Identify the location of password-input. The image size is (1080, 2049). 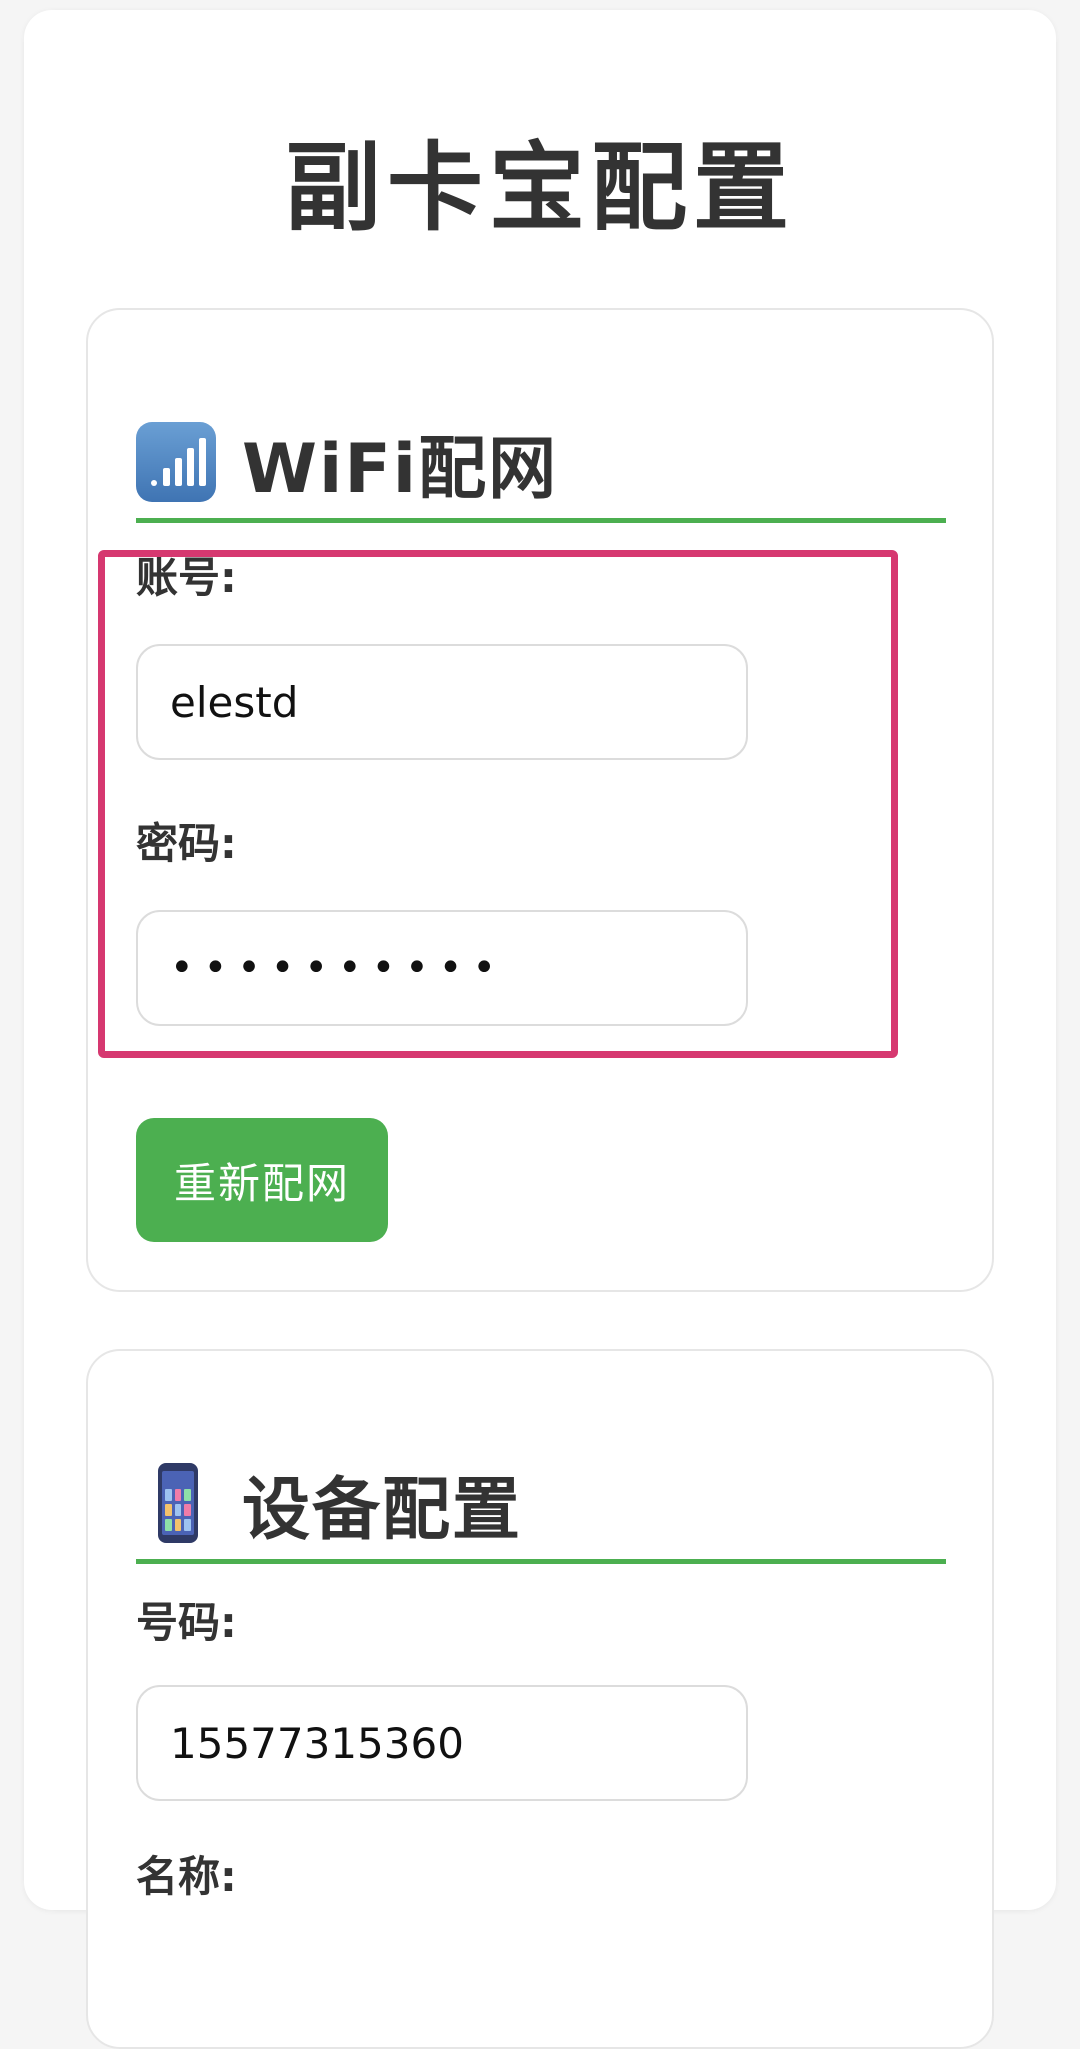
(442, 968).